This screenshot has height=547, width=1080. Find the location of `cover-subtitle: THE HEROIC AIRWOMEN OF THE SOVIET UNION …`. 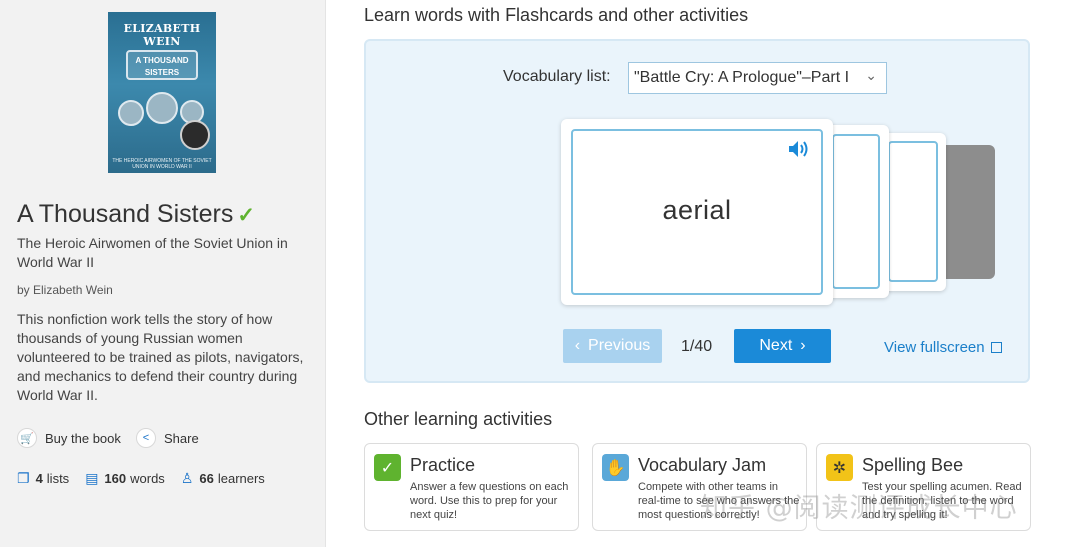

cover-subtitle: THE HEROIC AIRWOMEN OF THE SOVIET UNION … is located at coordinates (162, 164).